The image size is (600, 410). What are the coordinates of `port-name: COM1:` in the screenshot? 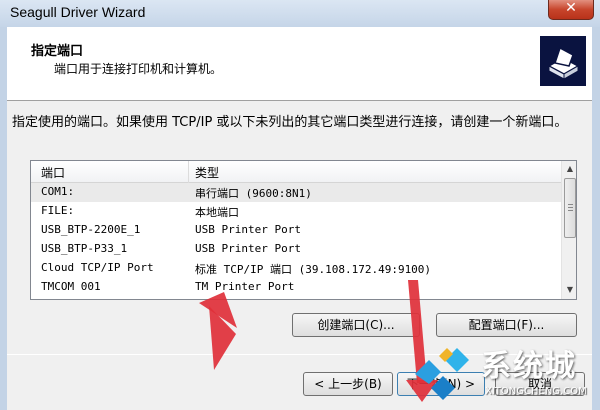 It's located at (58, 191).